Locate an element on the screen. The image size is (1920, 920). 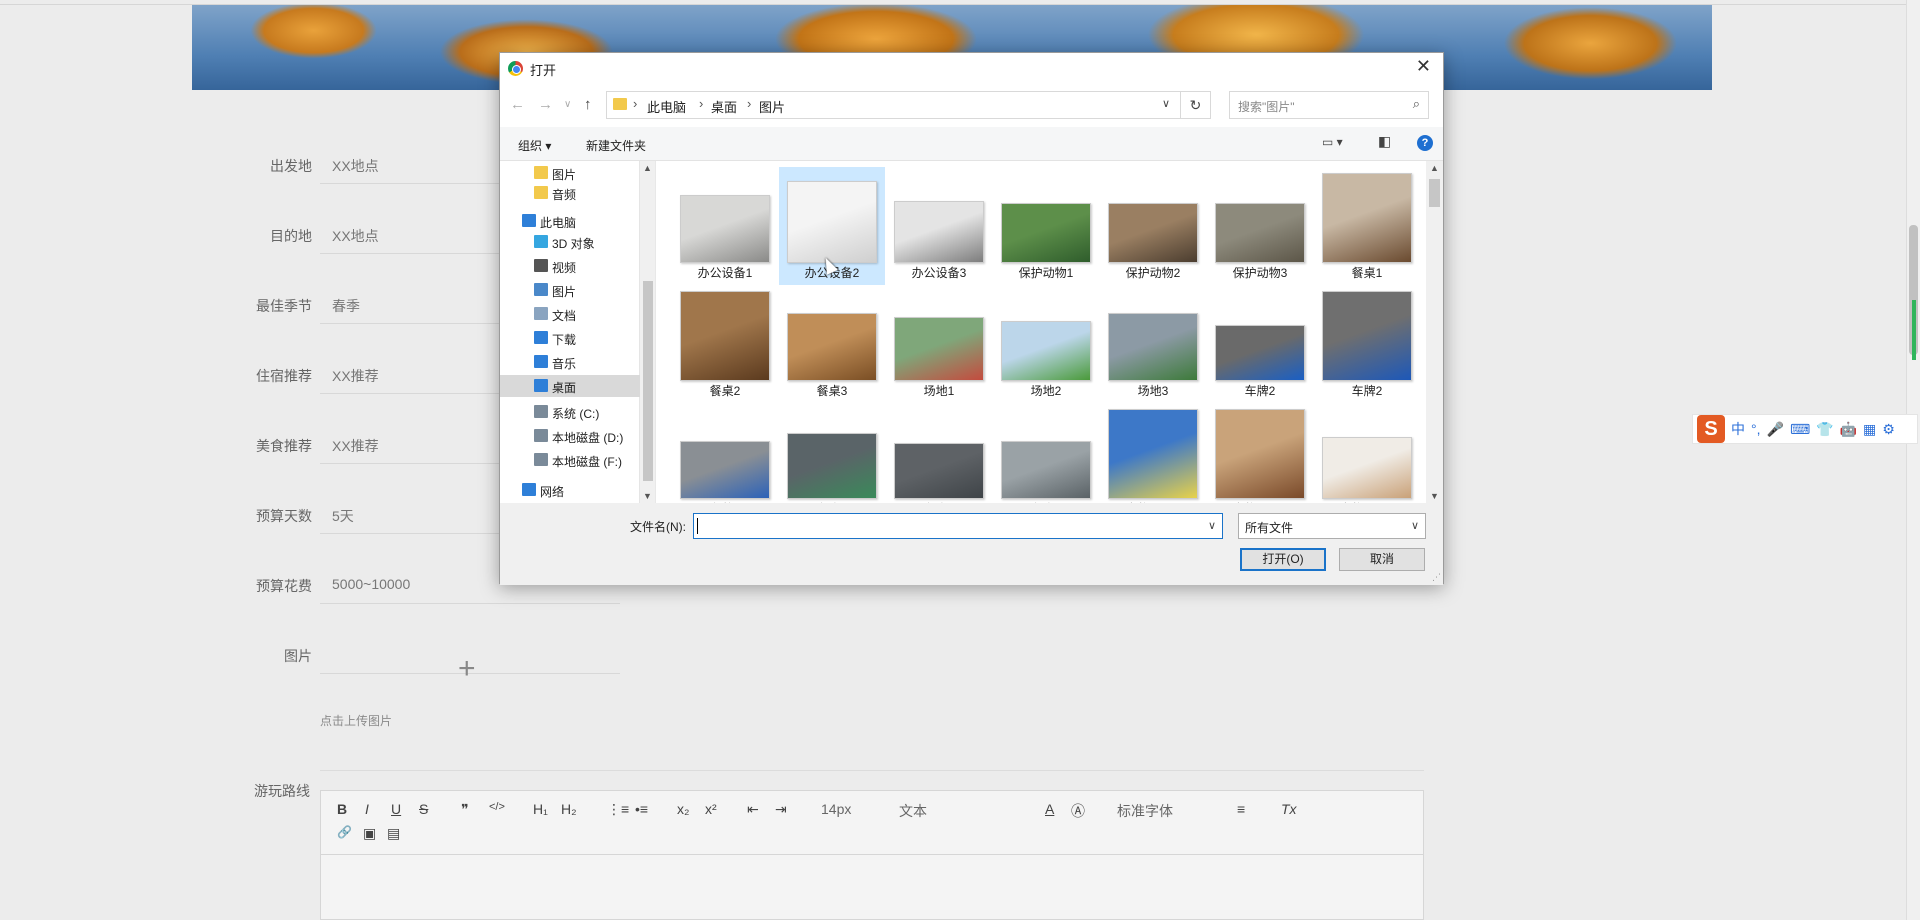
link-button: 🔗 is located at coordinates (344, 832).